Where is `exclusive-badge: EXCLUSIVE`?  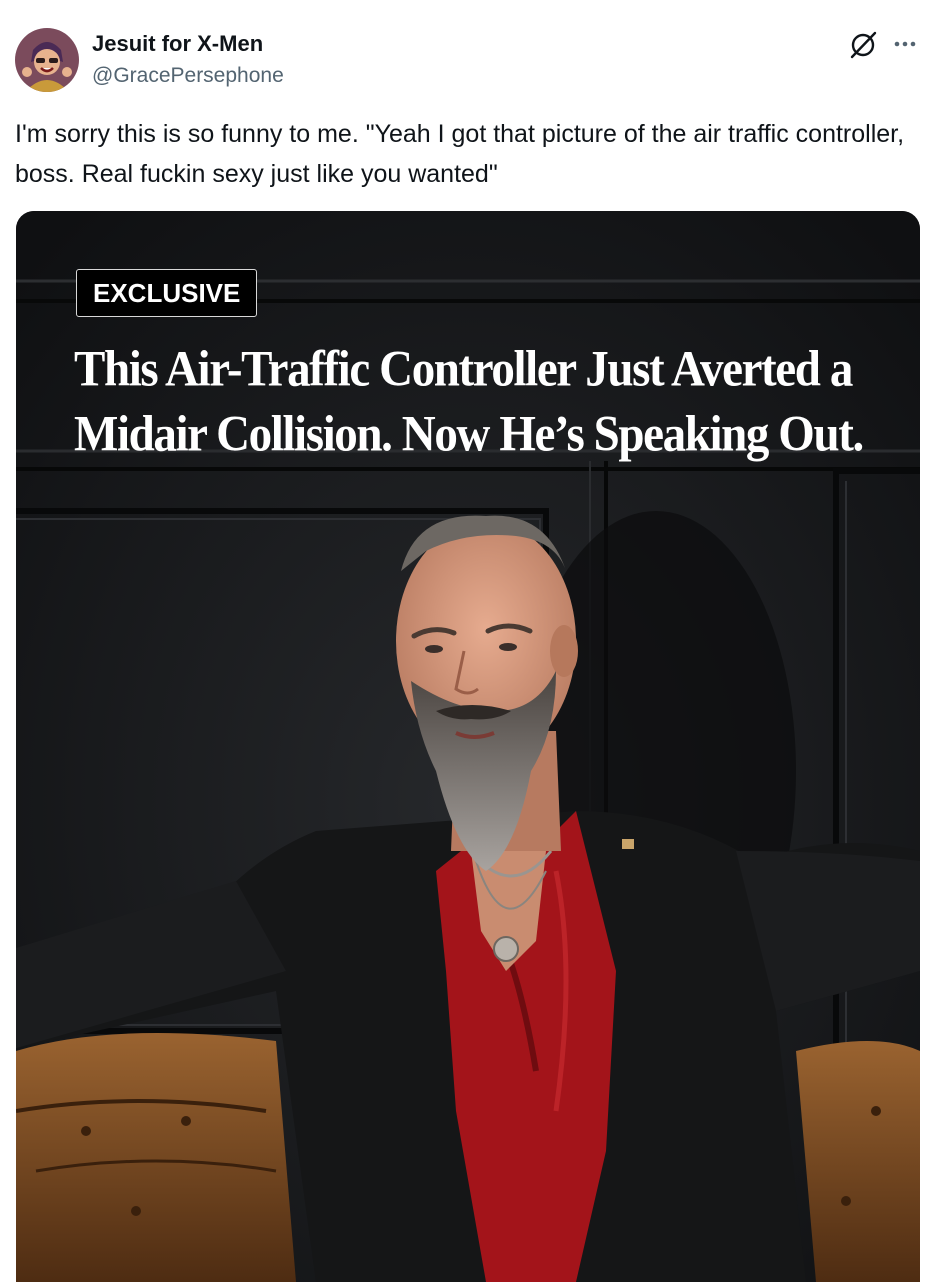 exclusive-badge: EXCLUSIVE is located at coordinates (167, 293).